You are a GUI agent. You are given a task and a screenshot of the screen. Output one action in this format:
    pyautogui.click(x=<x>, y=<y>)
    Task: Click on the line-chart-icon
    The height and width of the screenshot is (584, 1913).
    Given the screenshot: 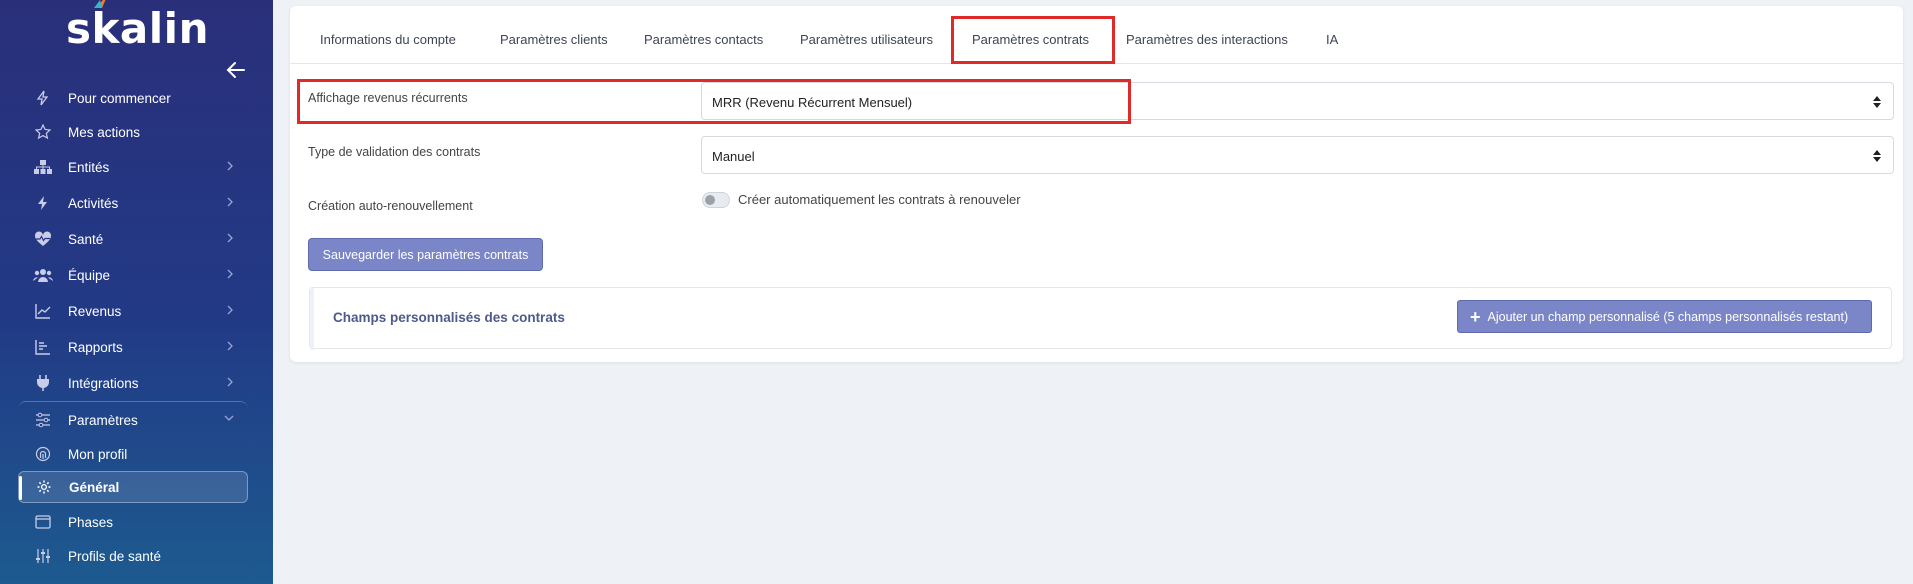 What is the action you would take?
    pyautogui.click(x=43, y=311)
    